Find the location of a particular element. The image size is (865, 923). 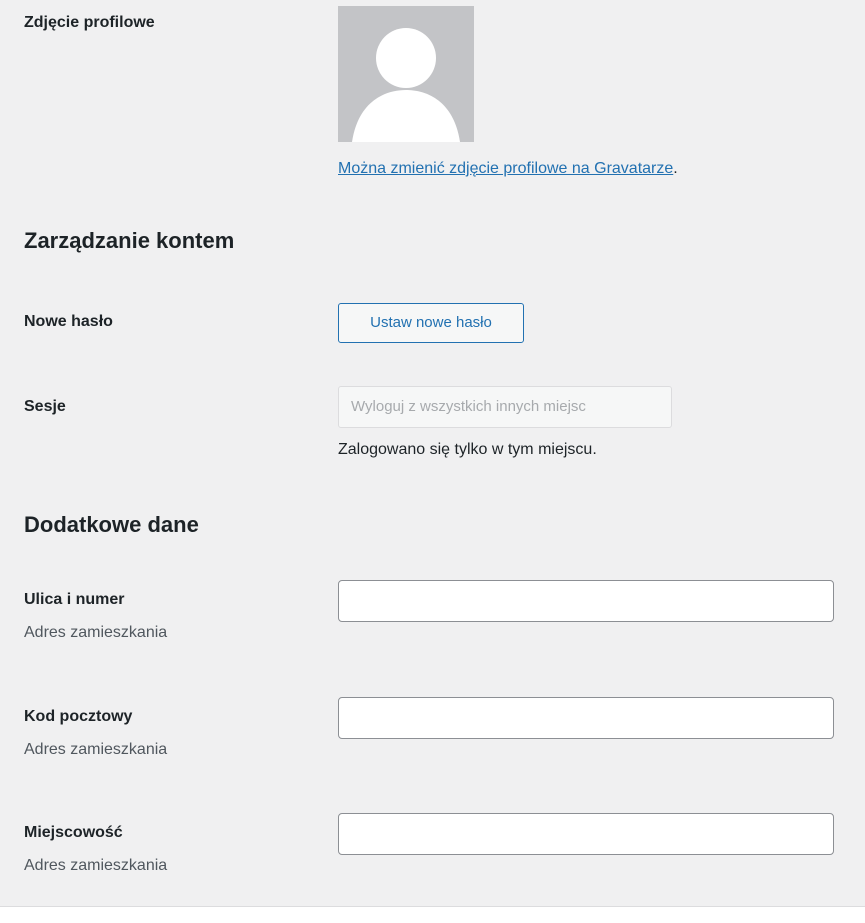

postal-code-description: Adres zamieszkania is located at coordinates (96, 749).